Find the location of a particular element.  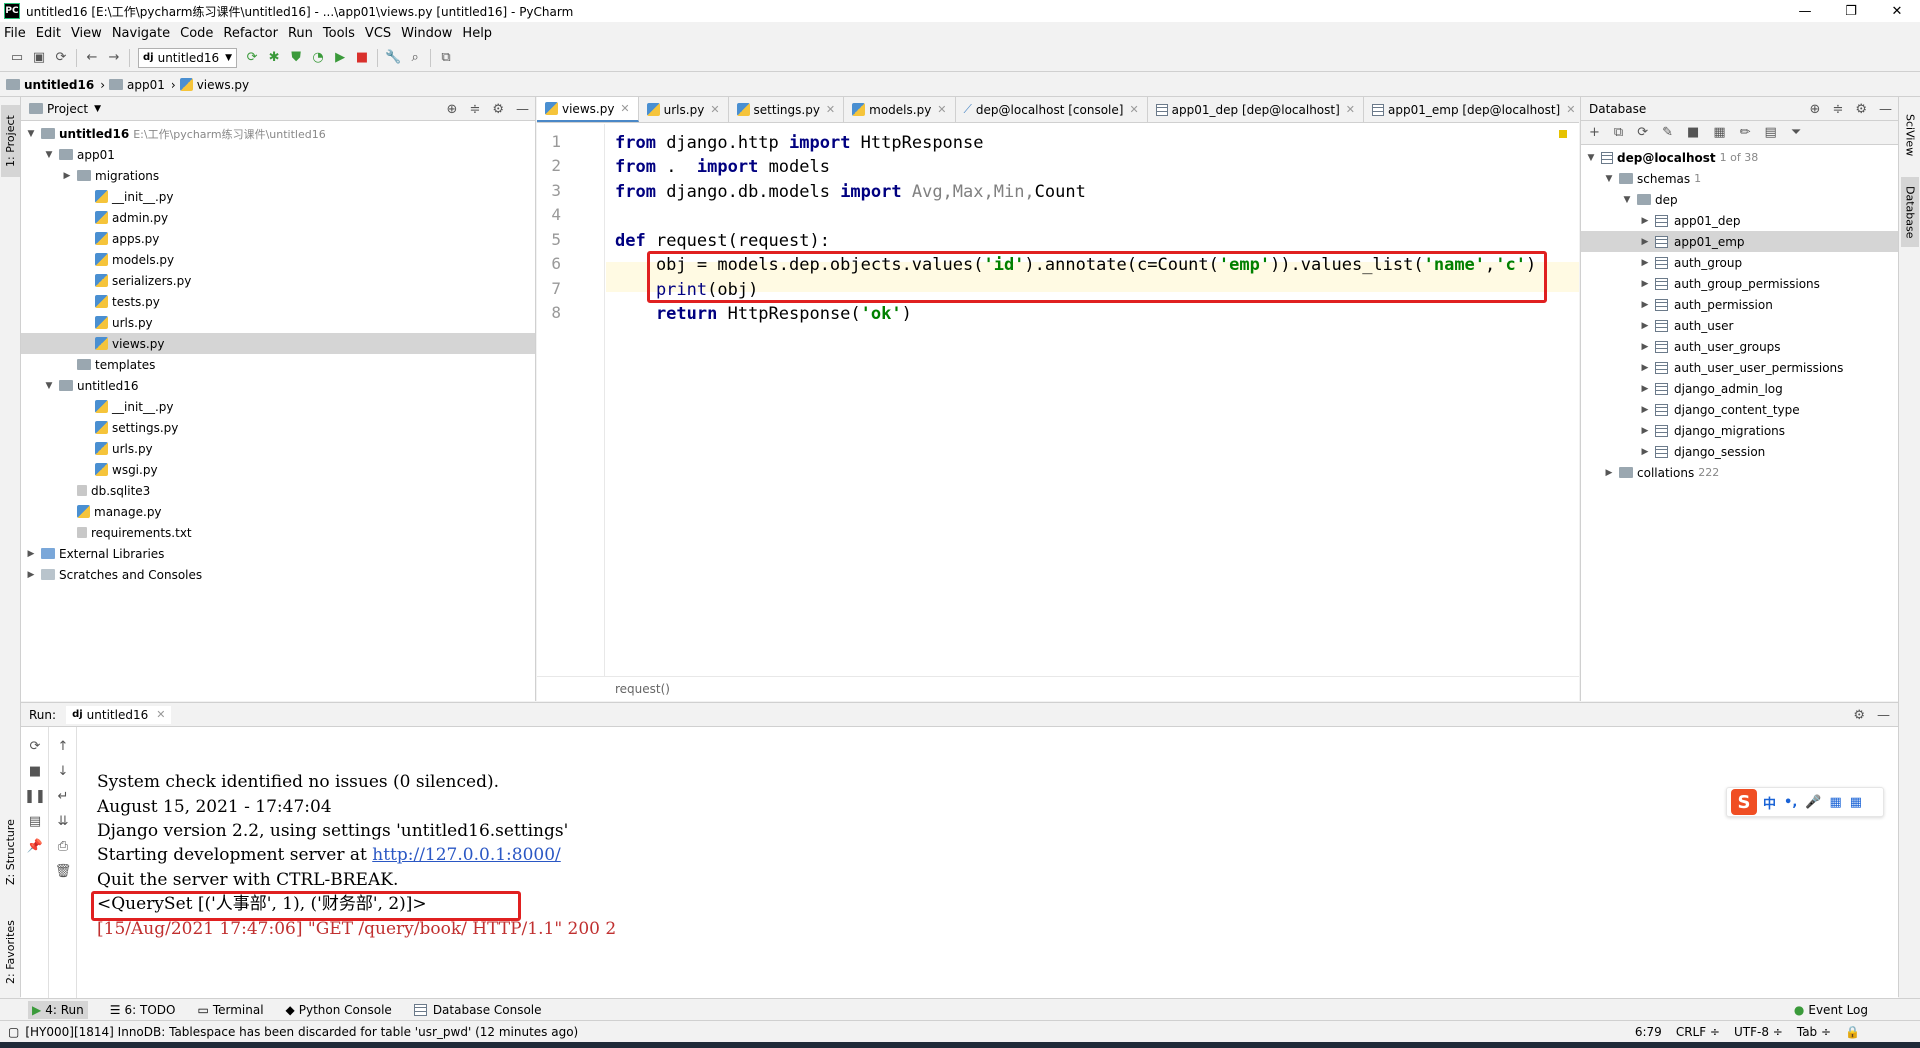

run-config-select: dj untitled16 ▼ is located at coordinates (188, 57).